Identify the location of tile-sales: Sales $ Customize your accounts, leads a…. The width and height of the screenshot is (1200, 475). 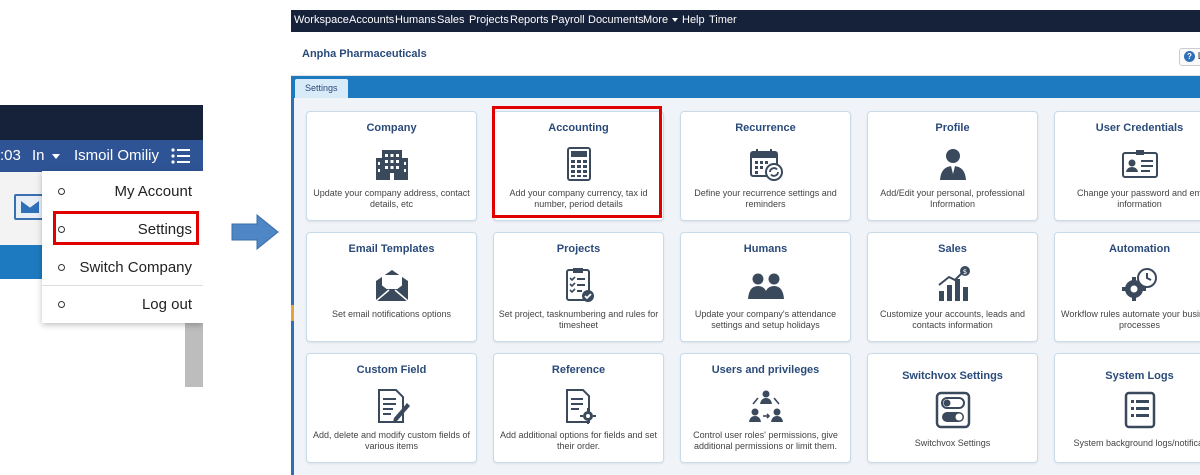
(952, 287).